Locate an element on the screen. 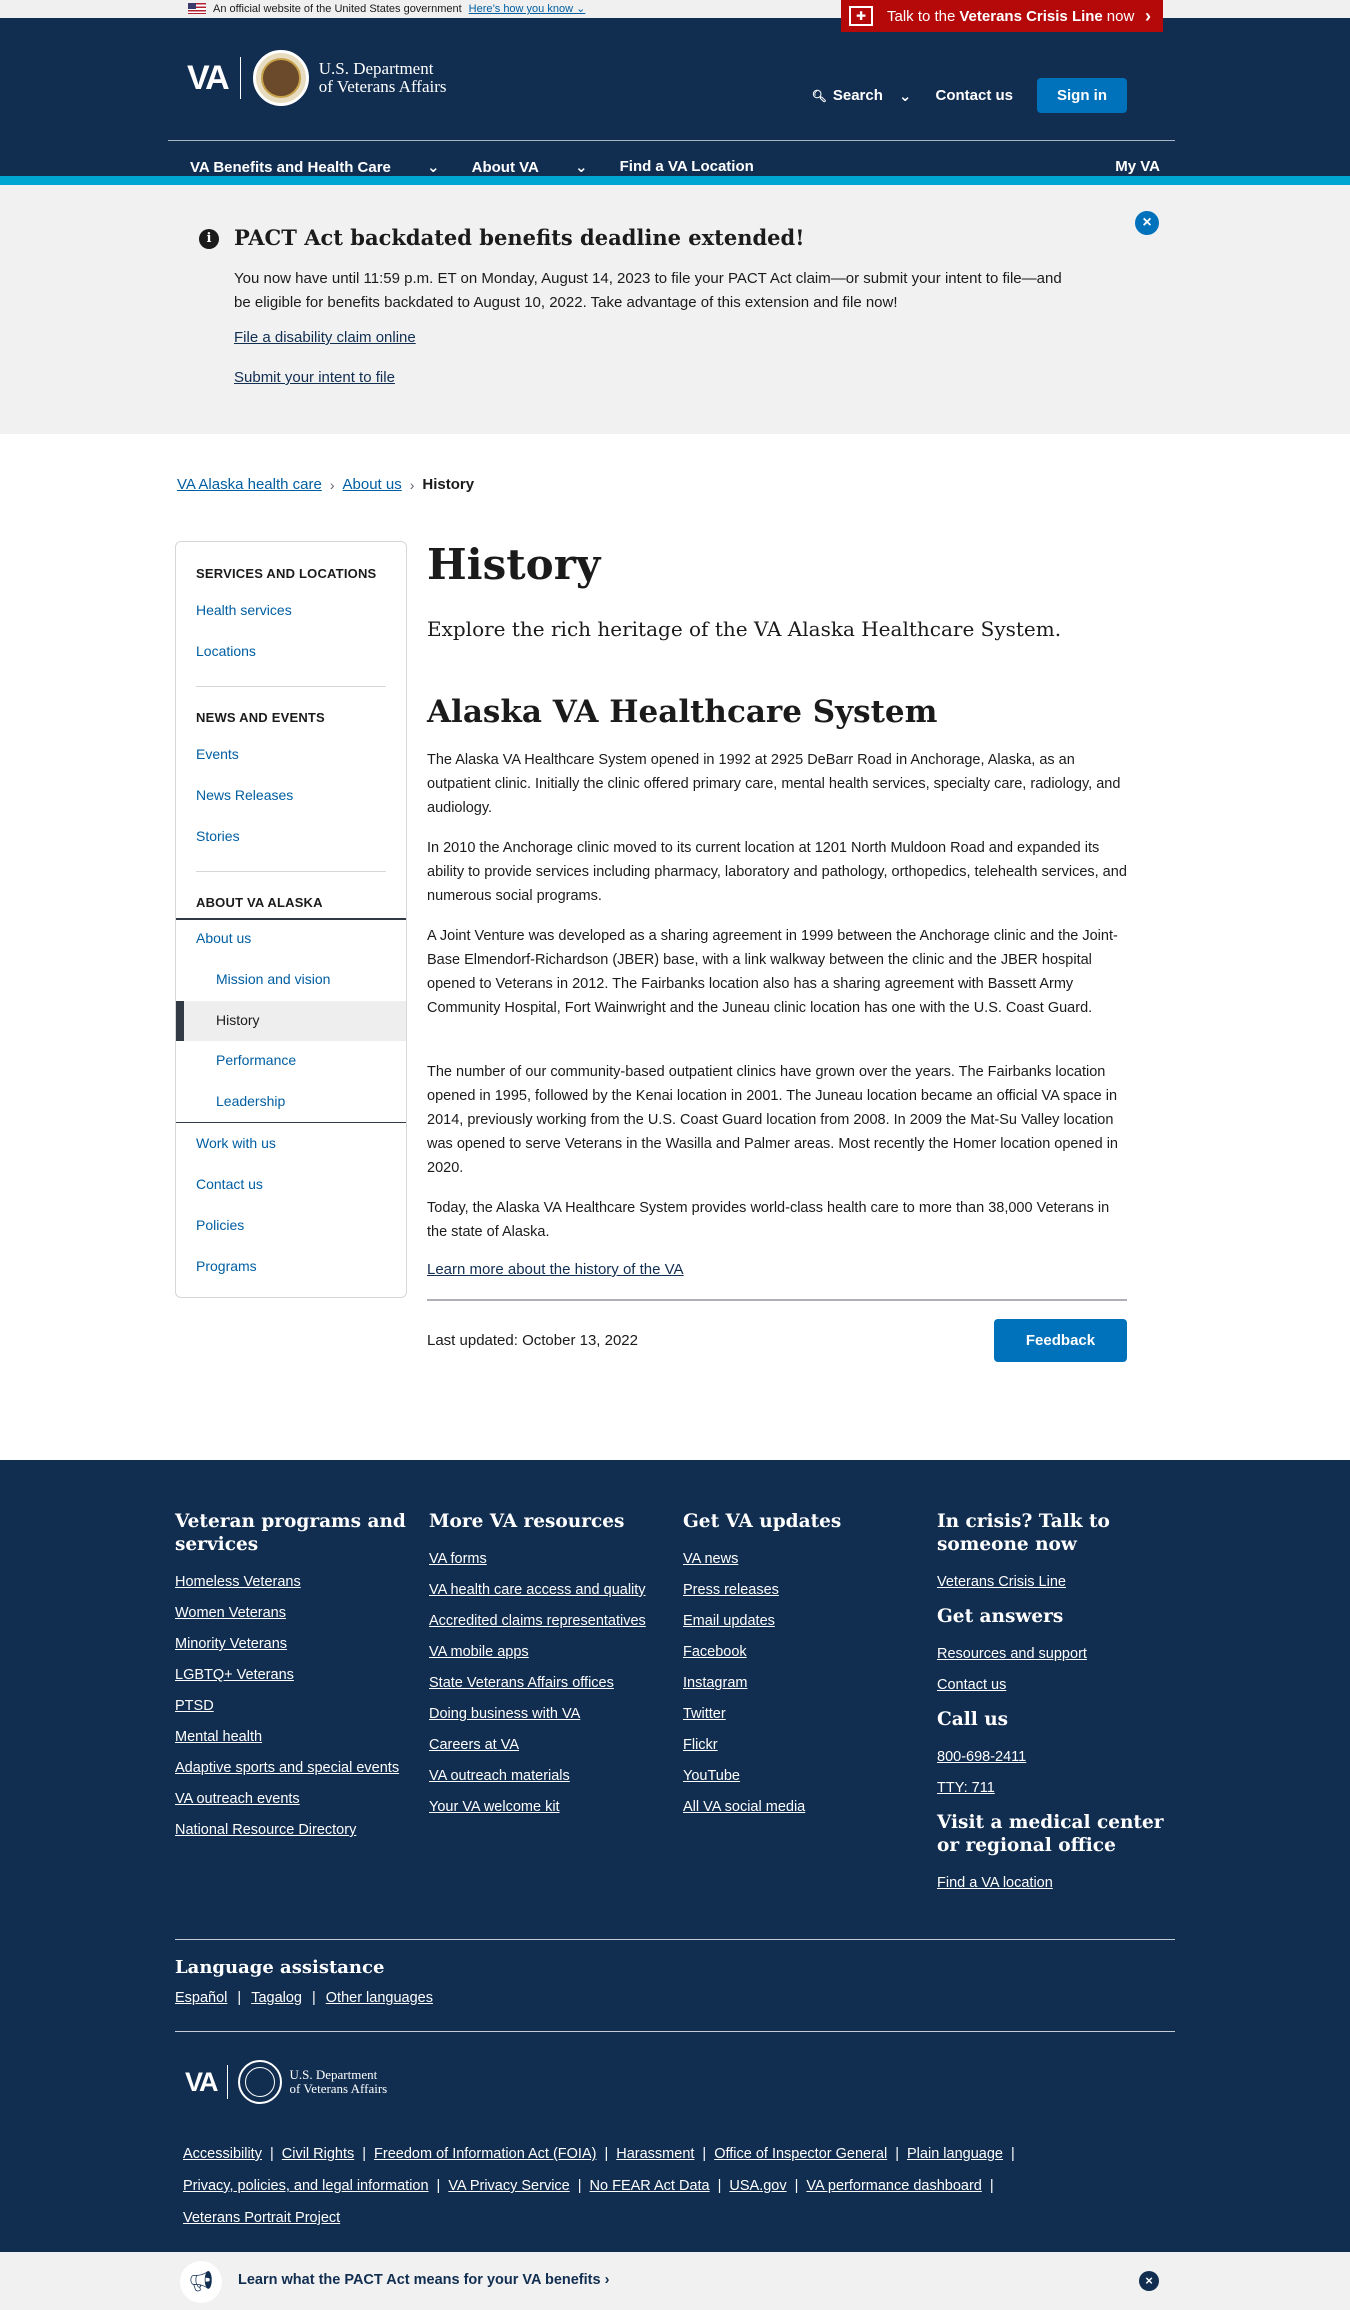 Image resolution: width=1350 pixels, height=2310 pixels. close-alert-button: × is located at coordinates (1147, 223).